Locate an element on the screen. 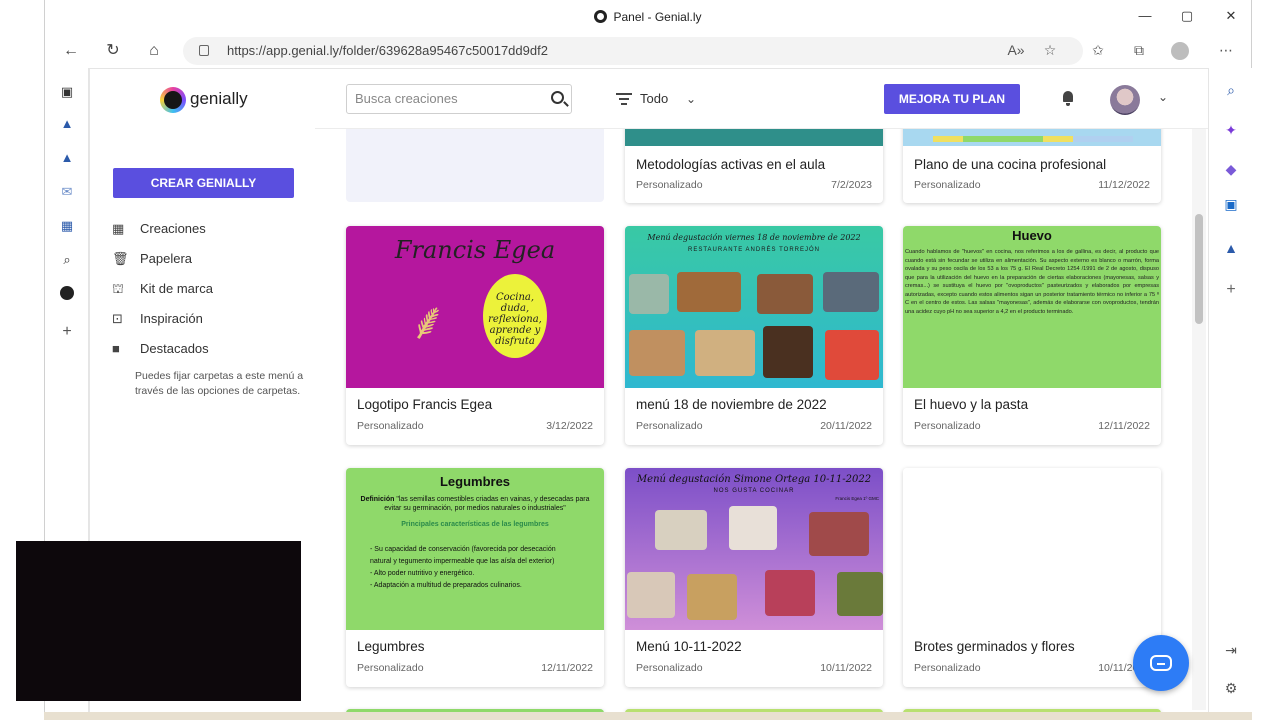 This screenshot has width=1280, height=720. search-input: Busca creaciones is located at coordinates (459, 99).